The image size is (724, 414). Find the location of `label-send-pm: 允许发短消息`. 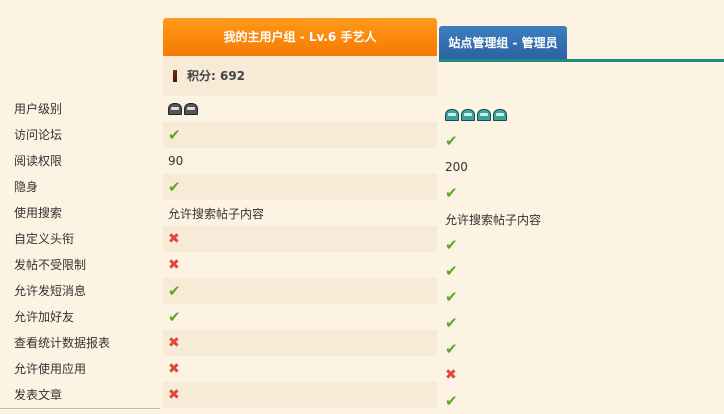

label-send-pm: 允许发短消息 is located at coordinates (50, 291).